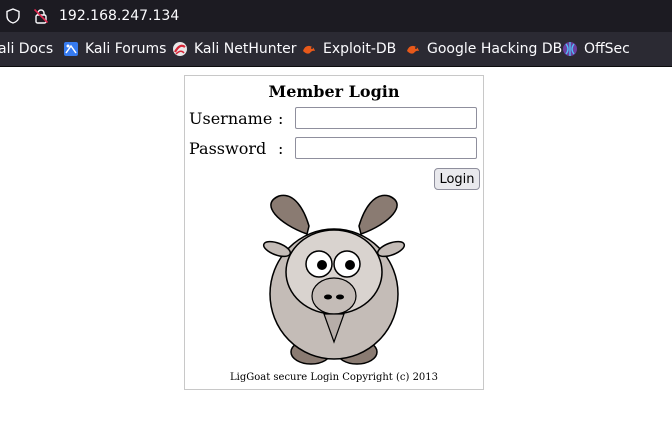 The image size is (672, 428). What do you see at coordinates (126, 49) in the screenshot?
I see `bookmark-label: Kali Forums` at bounding box center [126, 49].